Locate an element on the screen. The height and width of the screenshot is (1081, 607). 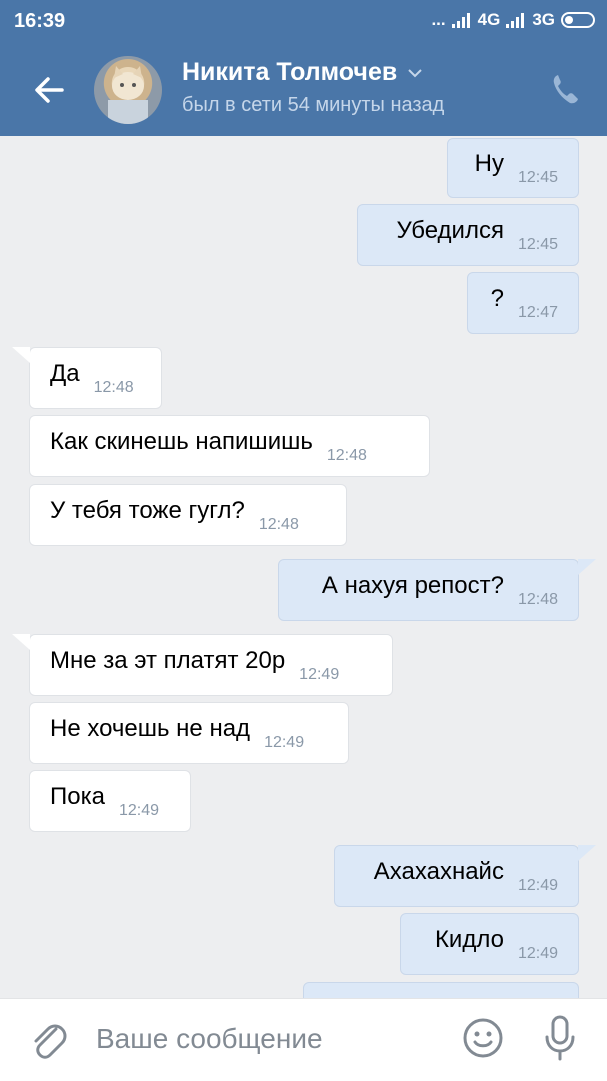
message-time: 12:47 is located at coordinates (537, 312).